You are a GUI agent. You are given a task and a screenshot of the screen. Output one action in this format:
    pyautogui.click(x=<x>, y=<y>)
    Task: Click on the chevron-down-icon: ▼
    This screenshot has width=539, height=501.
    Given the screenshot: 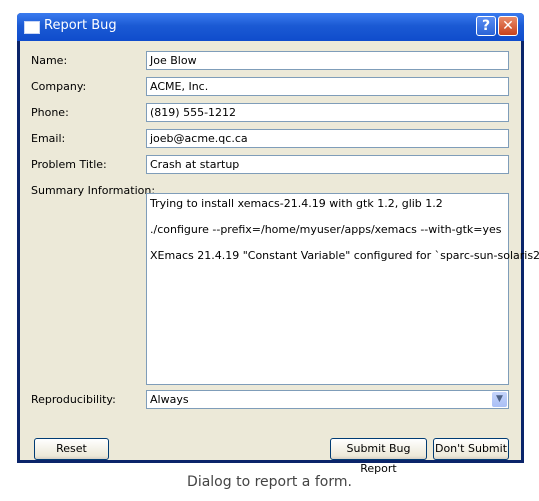 What is the action you would take?
    pyautogui.click(x=499, y=399)
    